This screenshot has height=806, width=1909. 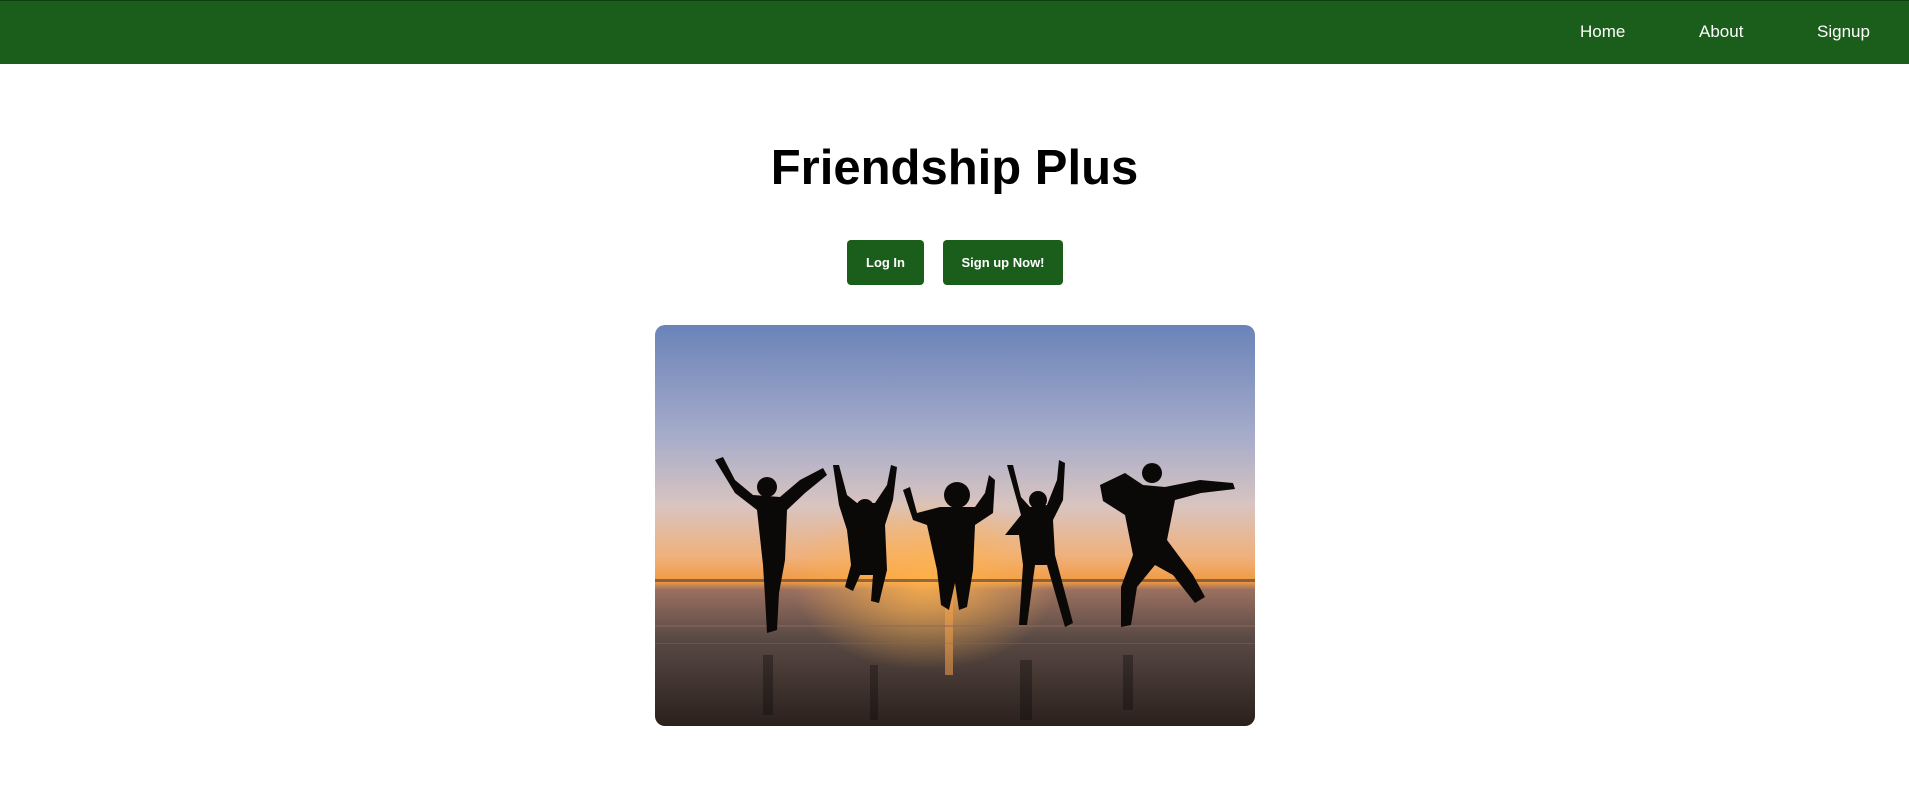 What do you see at coordinates (1721, 32) in the screenshot?
I see `nav-link-about: About` at bounding box center [1721, 32].